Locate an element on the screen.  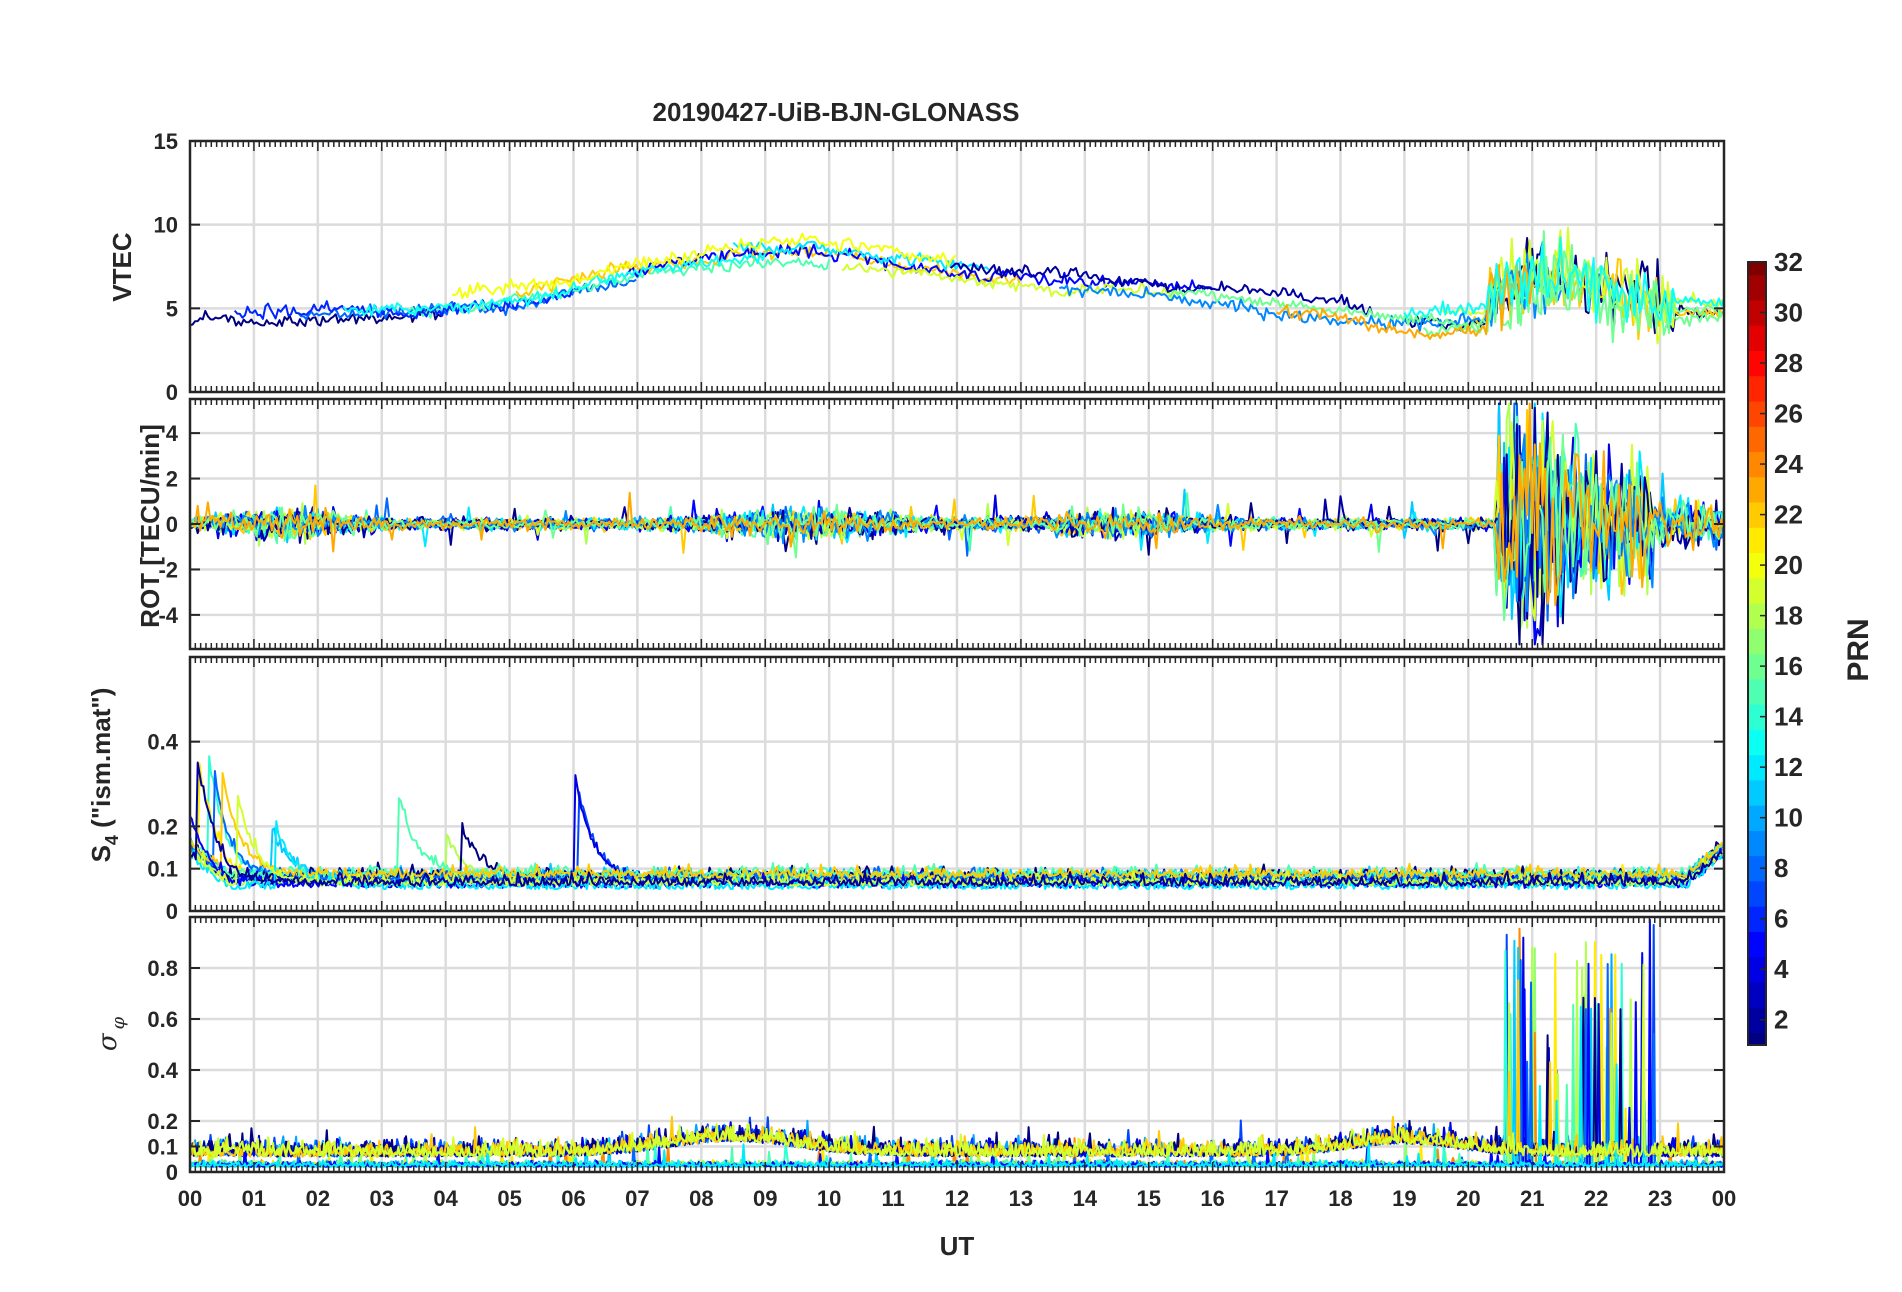
colorbar-tick-label: 14 is located at coordinates (1788, 717).